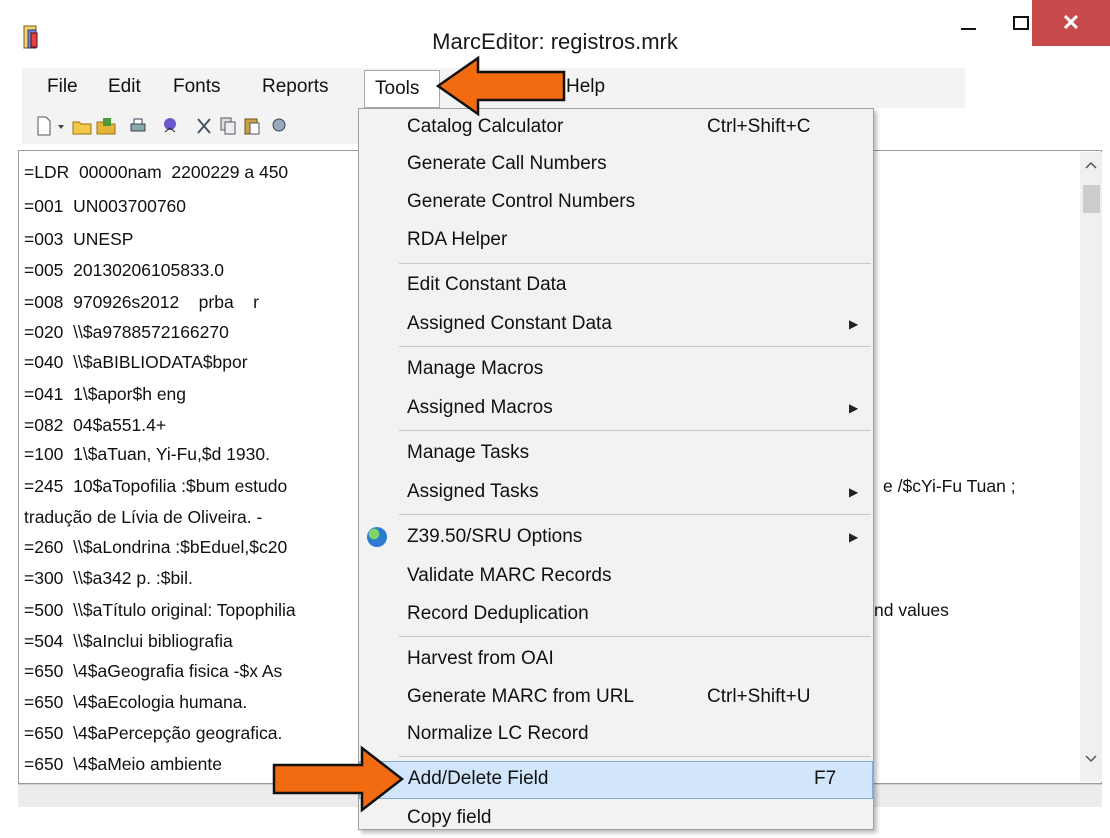 Image resolution: width=1110 pixels, height=838 pixels. Describe the element at coordinates (108, 578) in the screenshot. I see `record-line-300: =300 \\$a342 p. :$bil.` at that location.